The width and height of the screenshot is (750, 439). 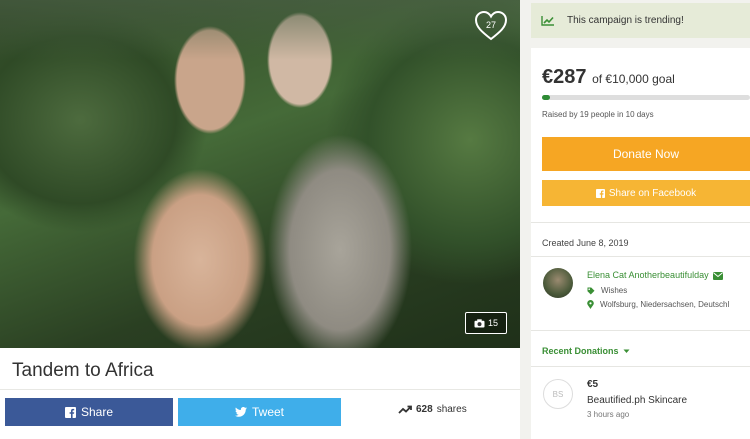 I want to click on mail-icon, so click(x=718, y=275).